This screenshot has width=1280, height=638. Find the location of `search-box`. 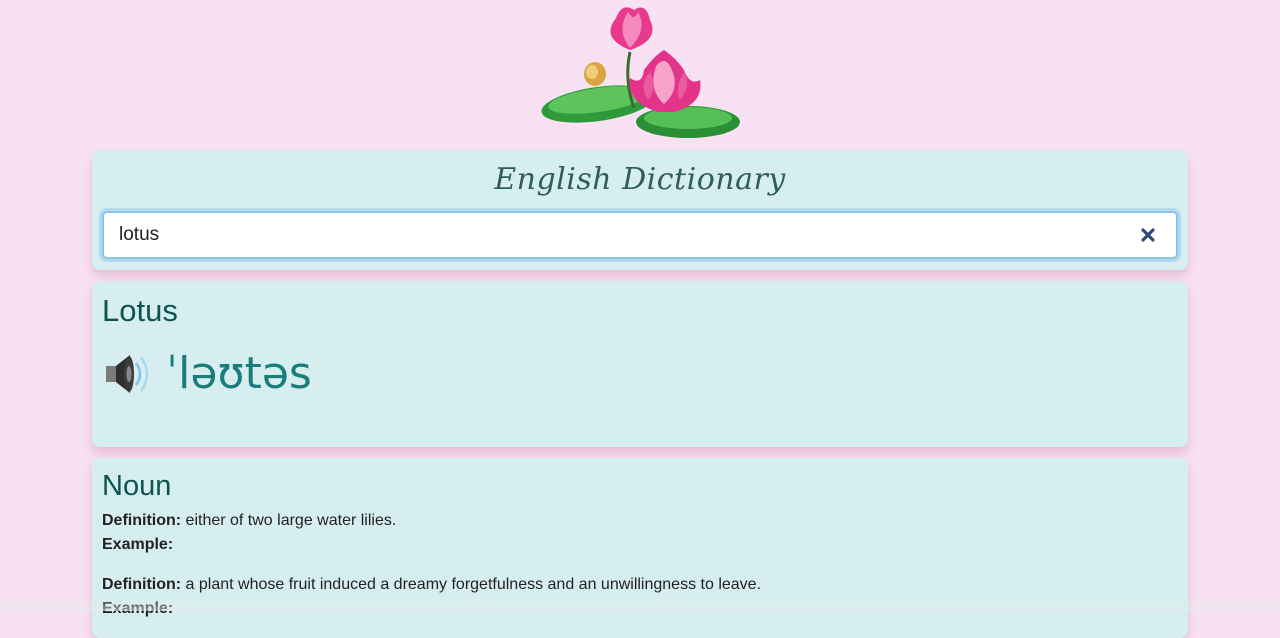

search-box is located at coordinates (640, 235).